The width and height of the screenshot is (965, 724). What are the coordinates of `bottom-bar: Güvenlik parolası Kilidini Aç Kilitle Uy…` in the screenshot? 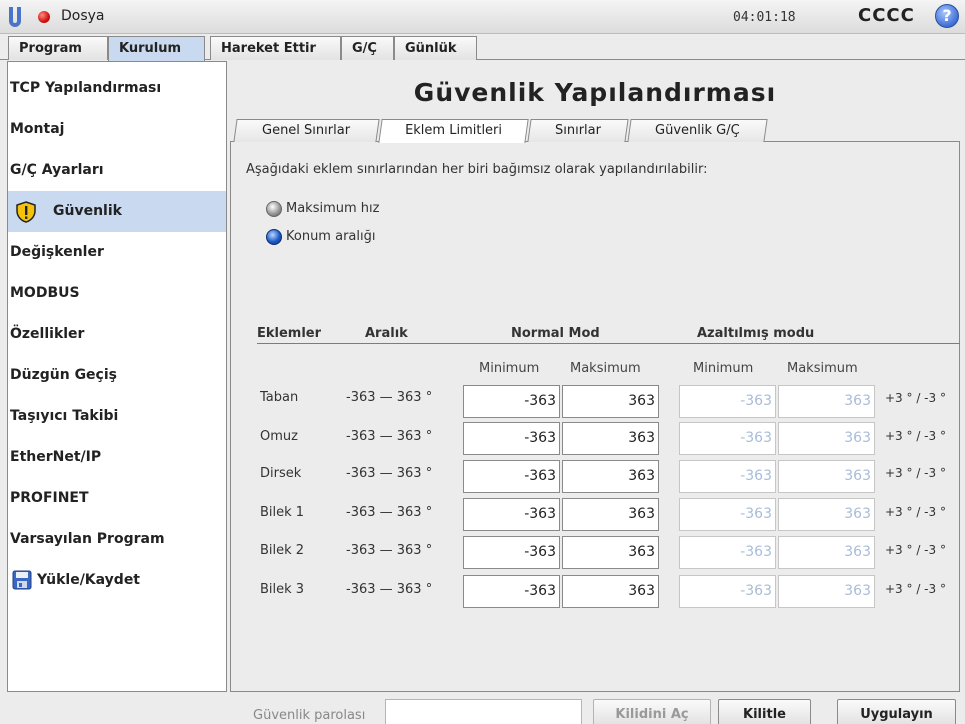 It's located at (482, 709).